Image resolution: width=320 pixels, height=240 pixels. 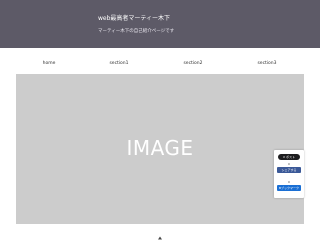 I want to click on bookmark-button: Bブックマーク, so click(x=289, y=188).